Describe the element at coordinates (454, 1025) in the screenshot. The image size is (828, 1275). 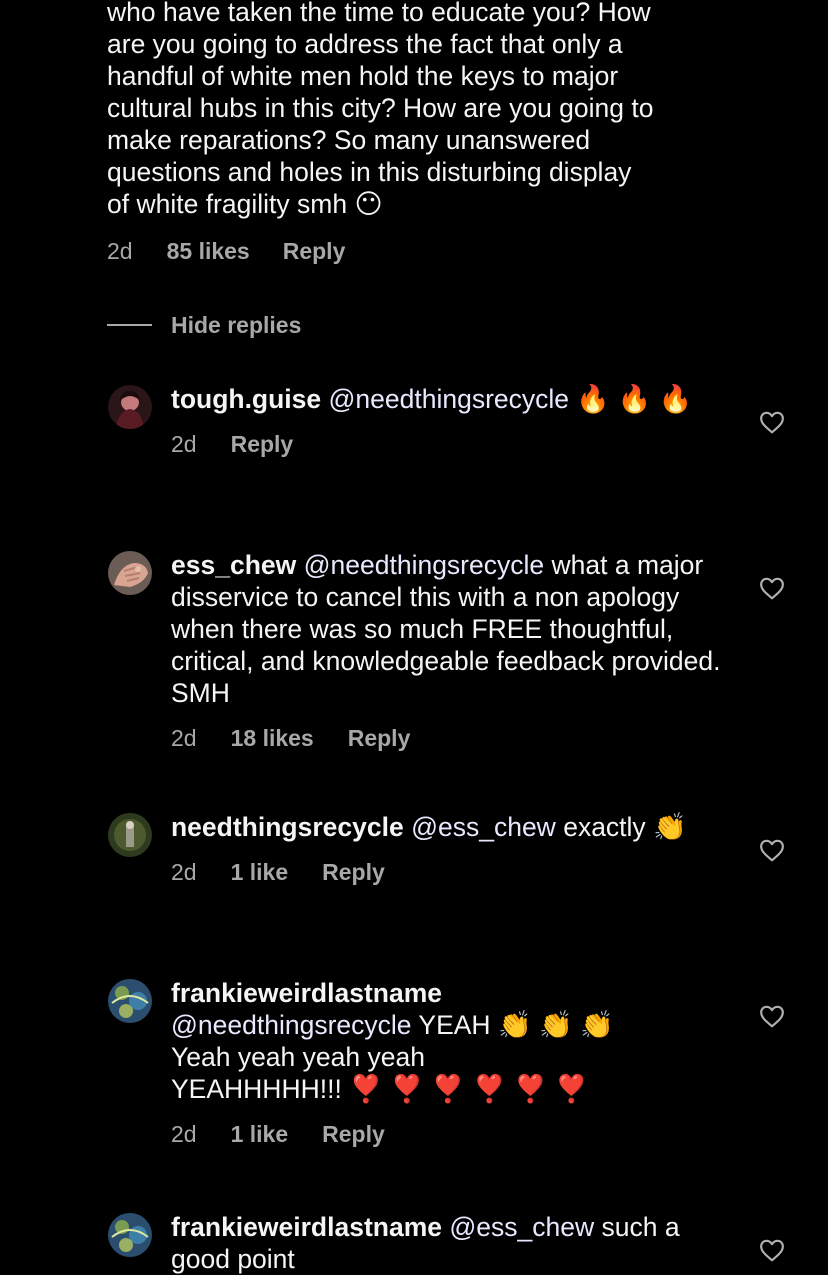
I see `reply-message: YEAH` at that location.